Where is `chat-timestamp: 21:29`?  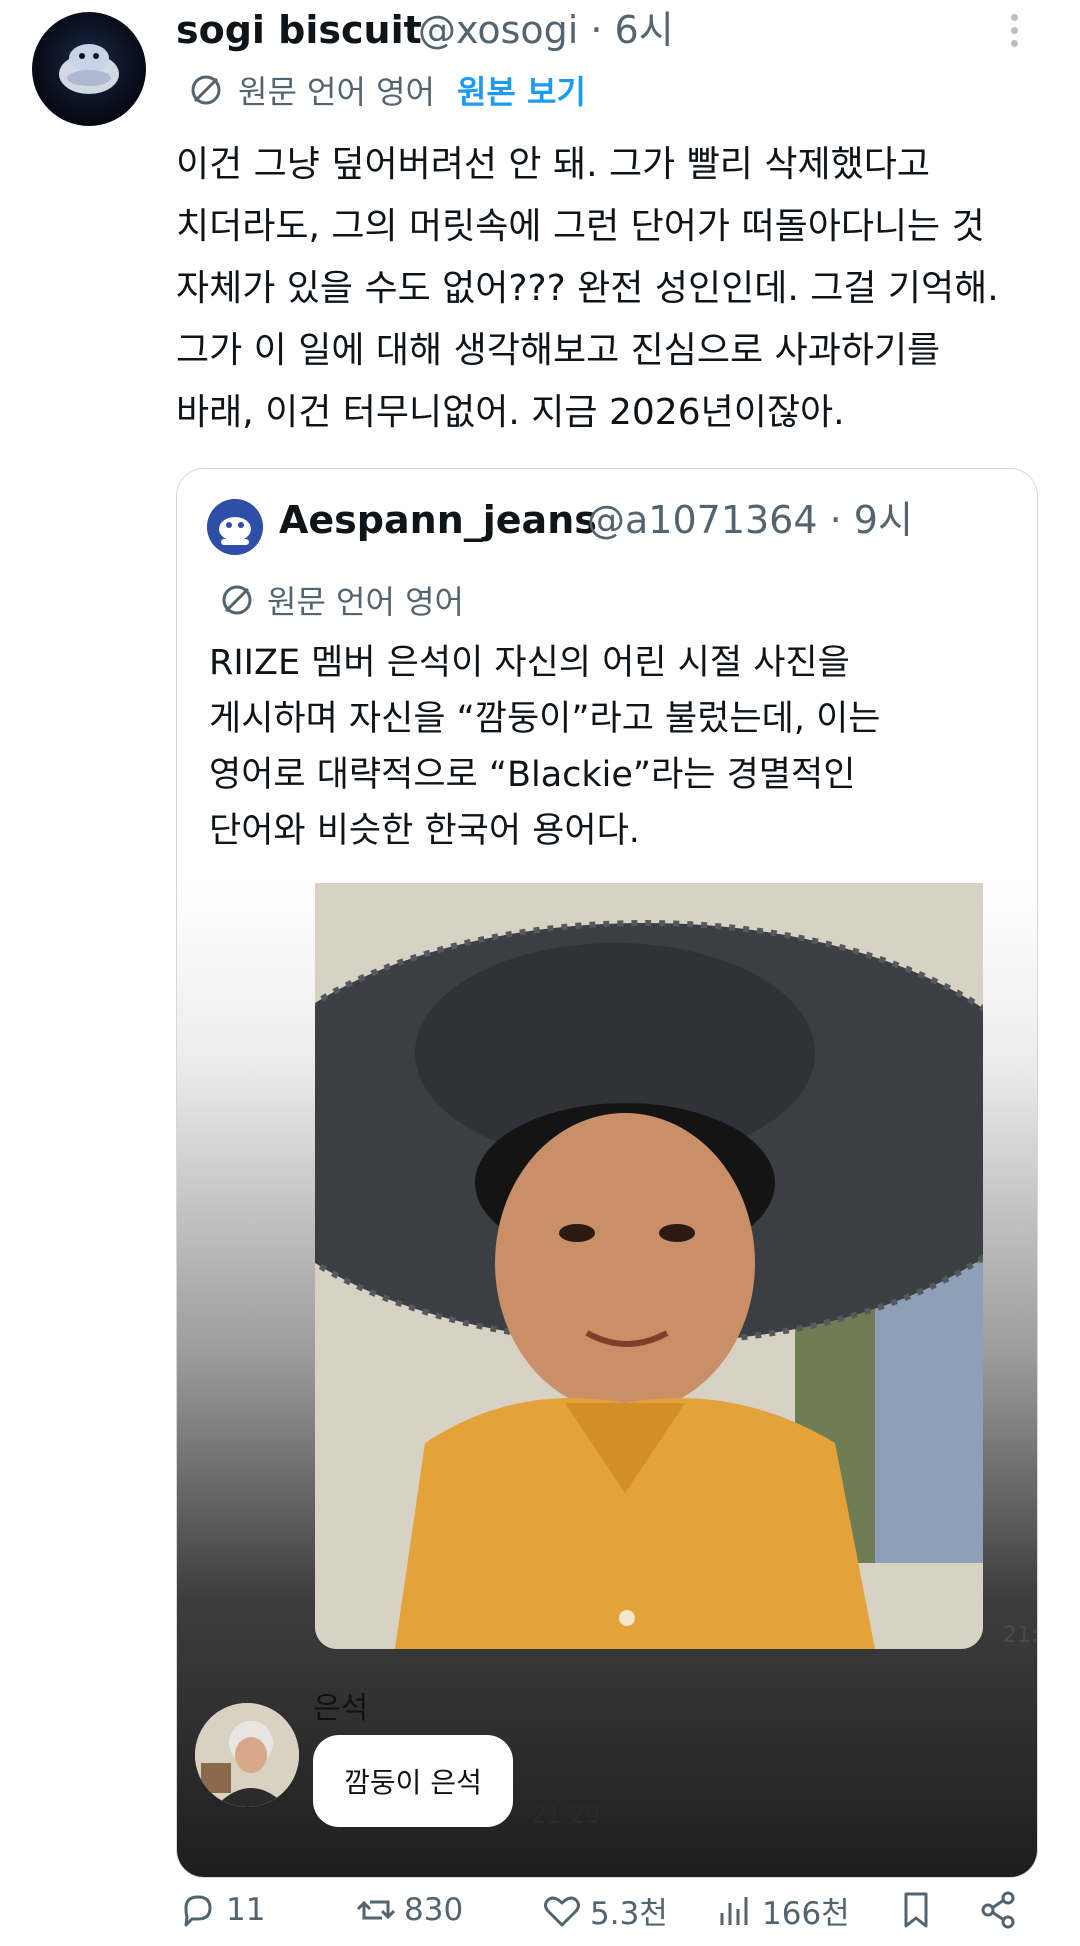 chat-timestamp: 21:29 is located at coordinates (566, 1815).